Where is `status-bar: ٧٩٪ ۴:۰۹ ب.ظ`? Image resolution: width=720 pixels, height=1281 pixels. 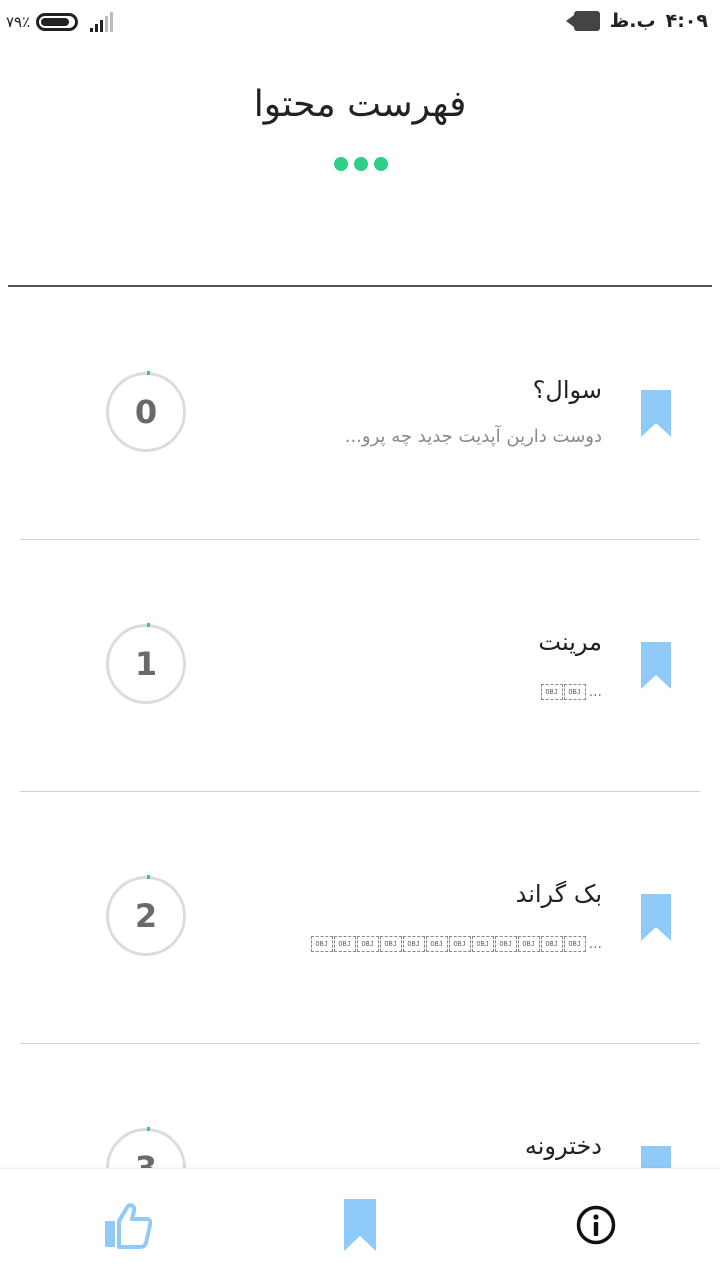 status-bar: ٧٩٪ ۴:۰۹ ب.ظ is located at coordinates (360, 25).